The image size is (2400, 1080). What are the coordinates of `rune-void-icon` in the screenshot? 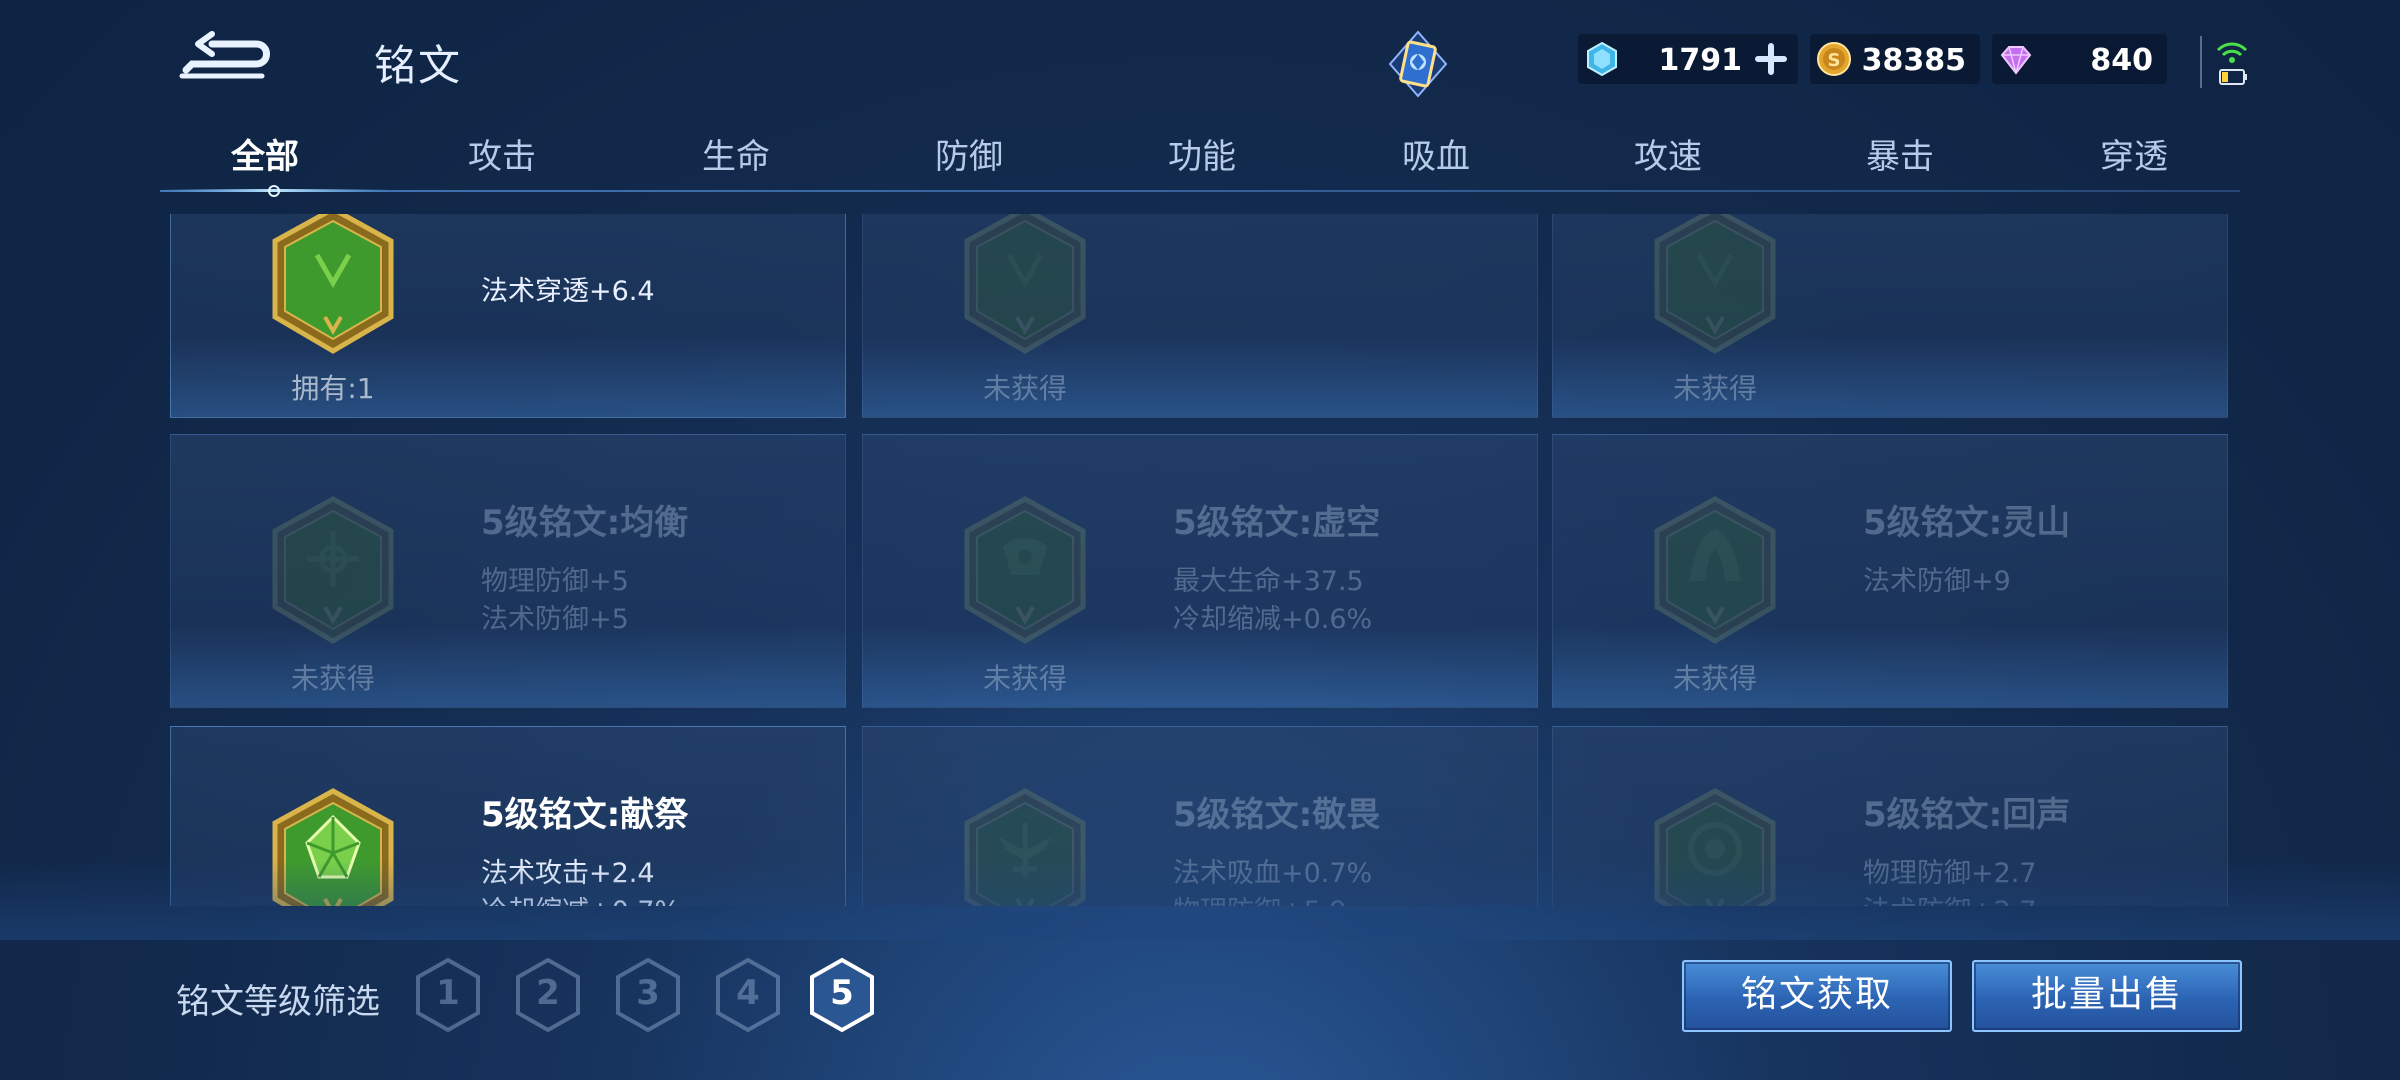 It's located at (1025, 570).